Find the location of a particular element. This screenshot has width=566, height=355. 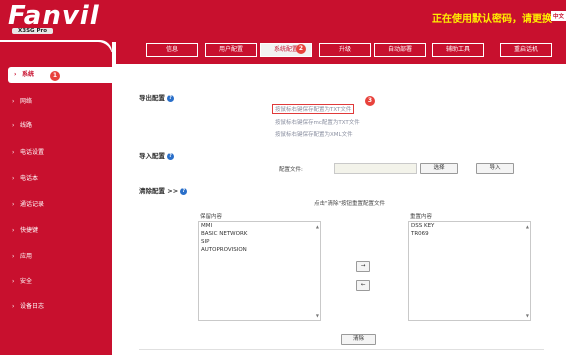

sidebar-item-label: 电话设置 is located at coordinates (32, 152).